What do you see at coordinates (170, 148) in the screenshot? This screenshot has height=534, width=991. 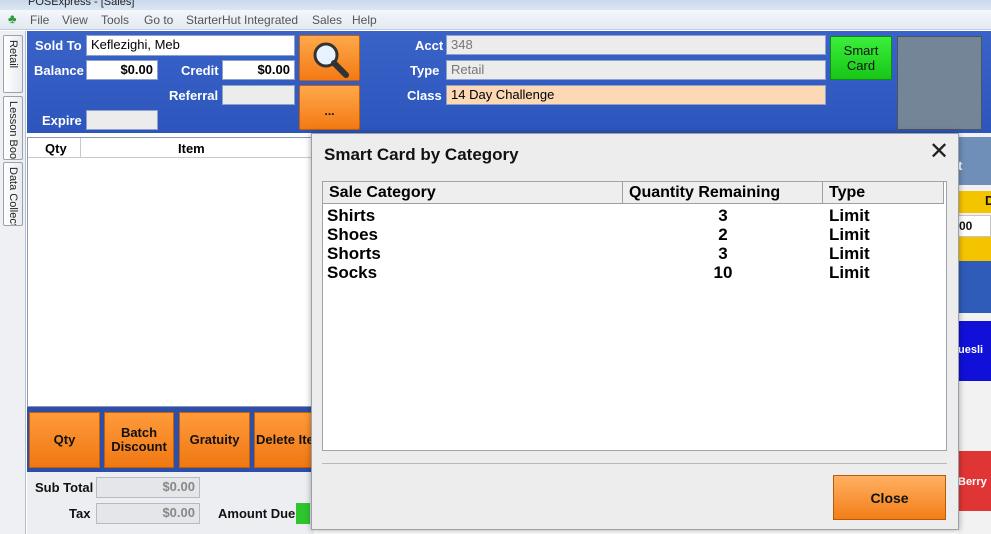 I see `item-grid-header: Qty Item` at bounding box center [170, 148].